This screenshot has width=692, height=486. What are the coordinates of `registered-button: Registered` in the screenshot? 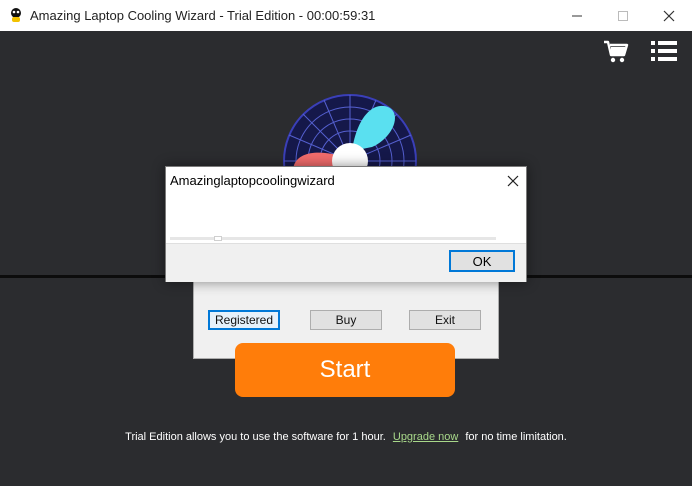 It's located at (244, 320).